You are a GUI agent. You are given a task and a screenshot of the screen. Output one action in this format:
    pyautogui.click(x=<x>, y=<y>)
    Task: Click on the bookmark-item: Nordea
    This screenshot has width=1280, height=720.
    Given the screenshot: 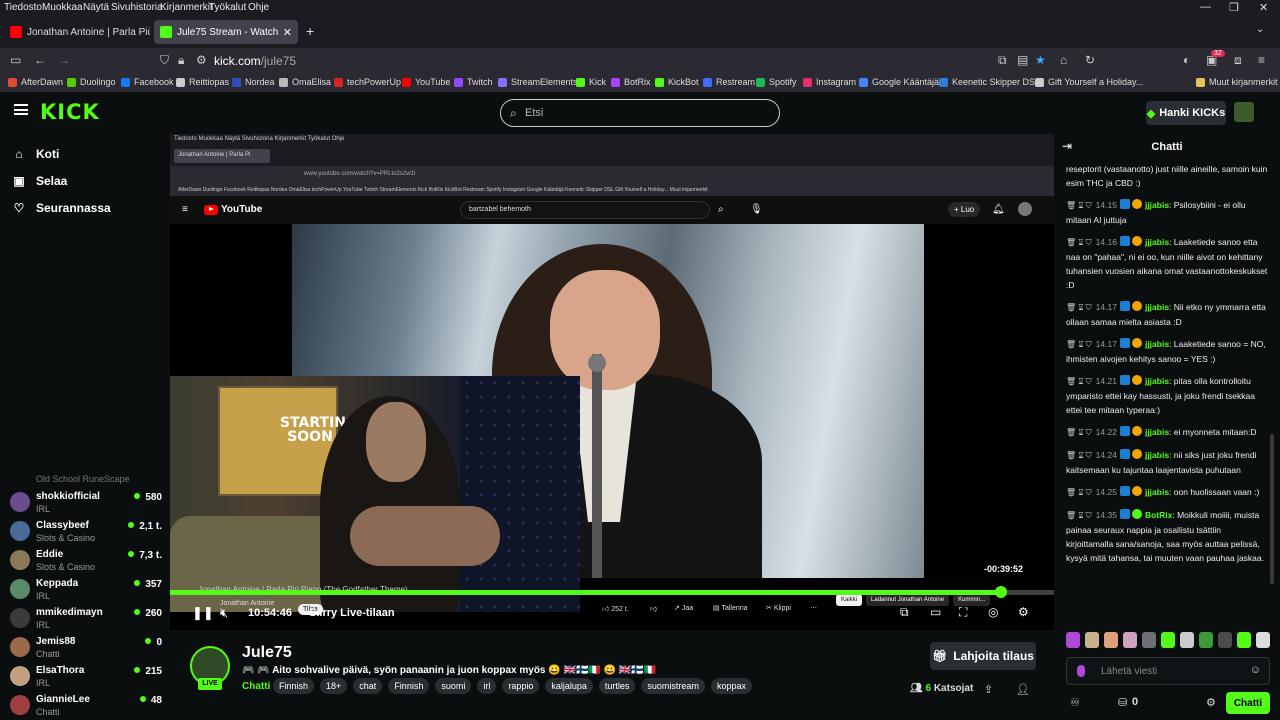 What is the action you would take?
    pyautogui.click(x=253, y=82)
    